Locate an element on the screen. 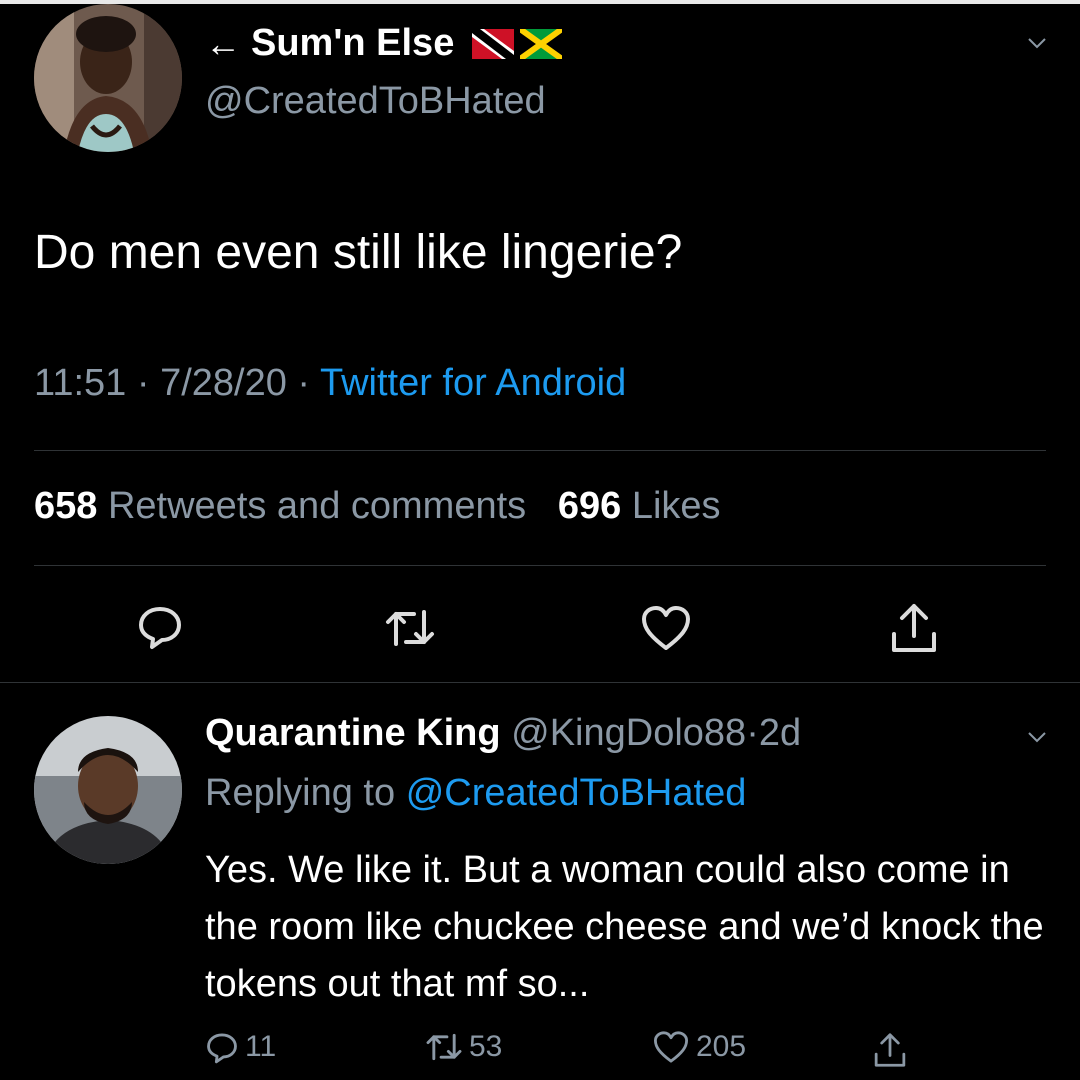 Image resolution: width=1080 pixels, height=1080 pixels. retweets-label: Retweets and comments is located at coordinates (317, 506).